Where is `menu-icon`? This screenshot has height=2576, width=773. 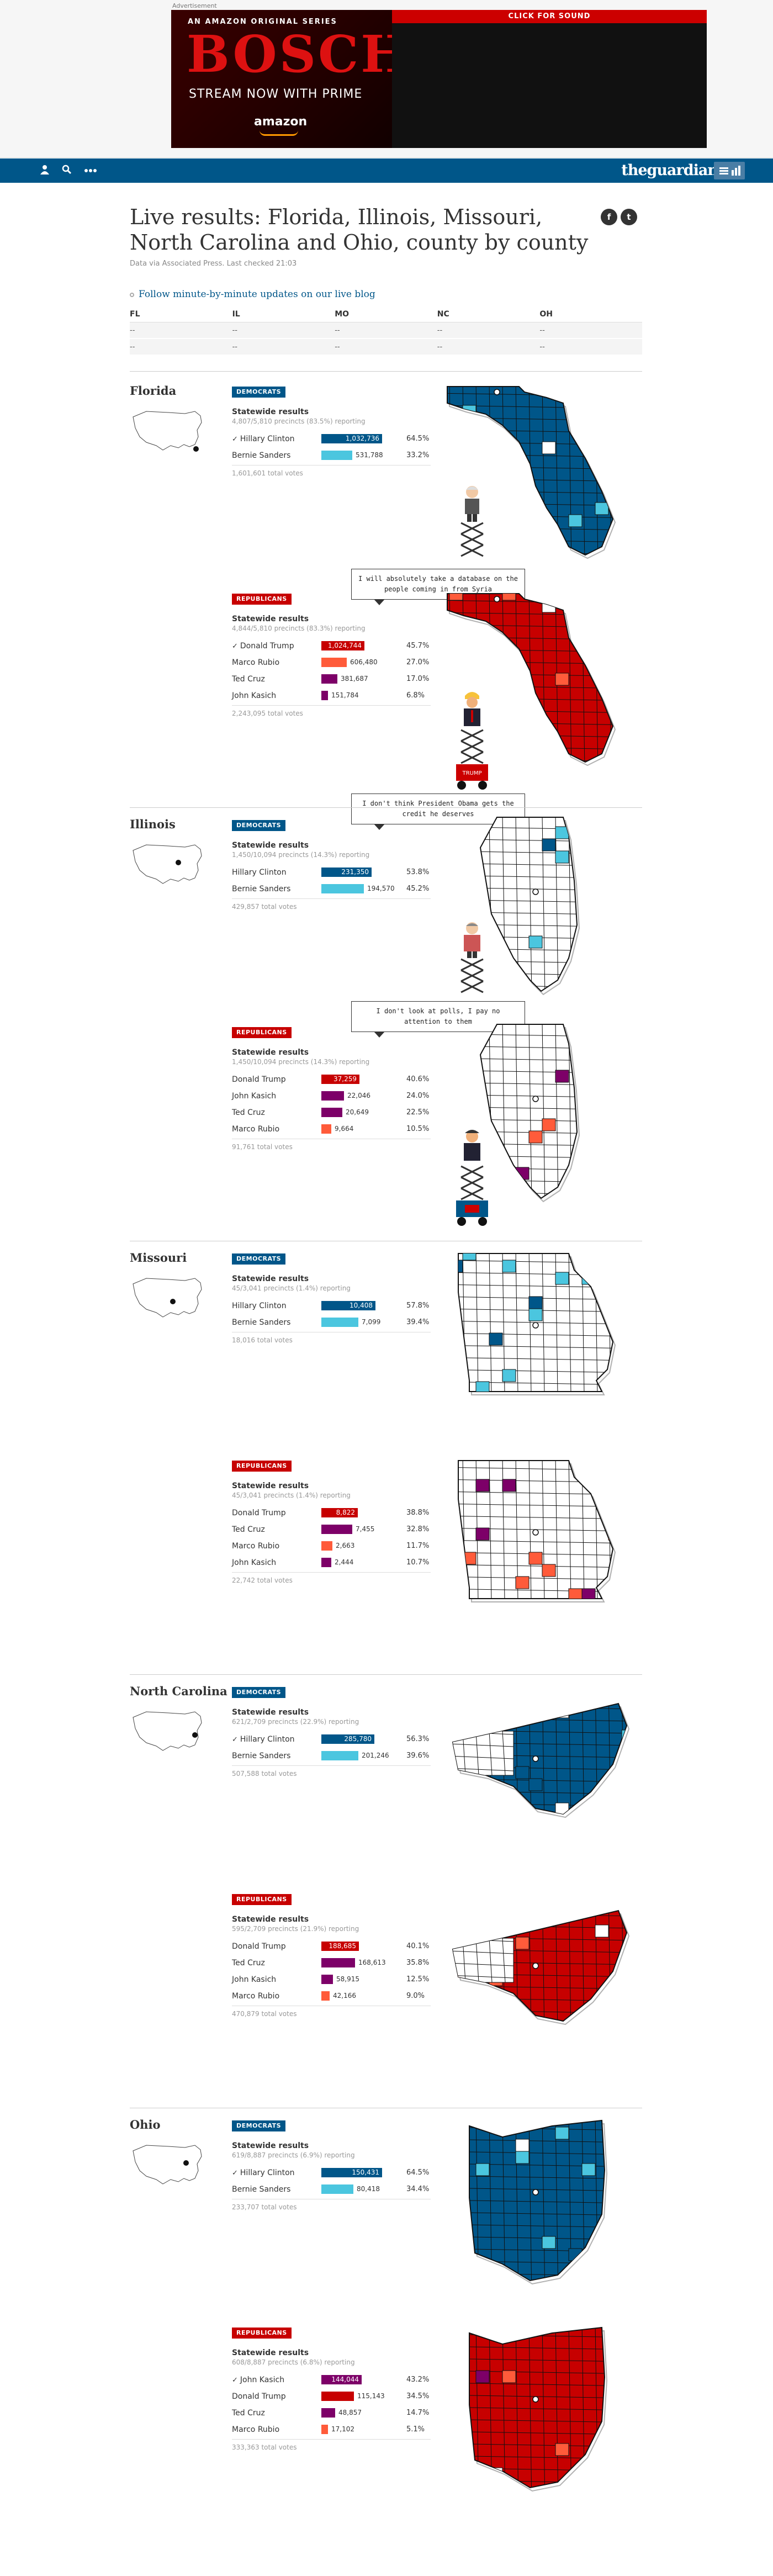
menu-icon is located at coordinates (729, 170).